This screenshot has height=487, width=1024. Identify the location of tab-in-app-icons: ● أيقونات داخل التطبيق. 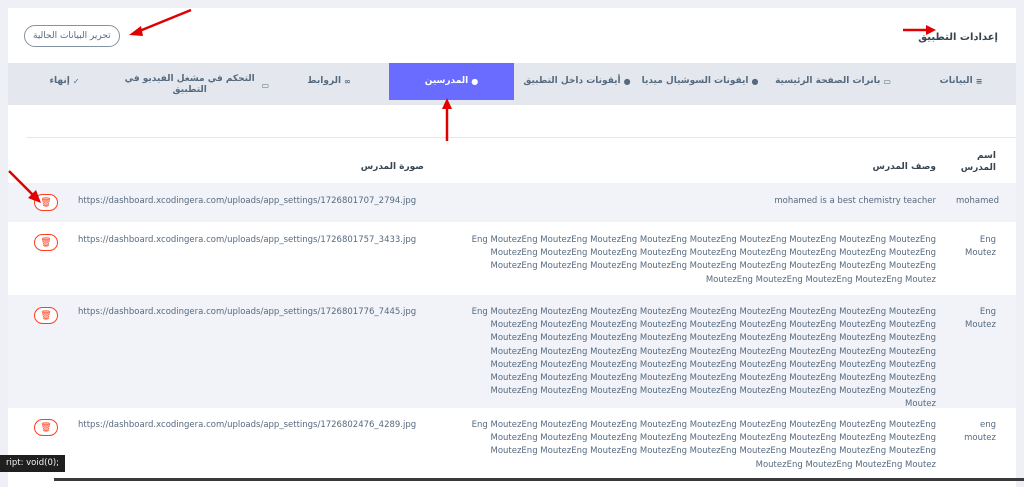
(577, 81).